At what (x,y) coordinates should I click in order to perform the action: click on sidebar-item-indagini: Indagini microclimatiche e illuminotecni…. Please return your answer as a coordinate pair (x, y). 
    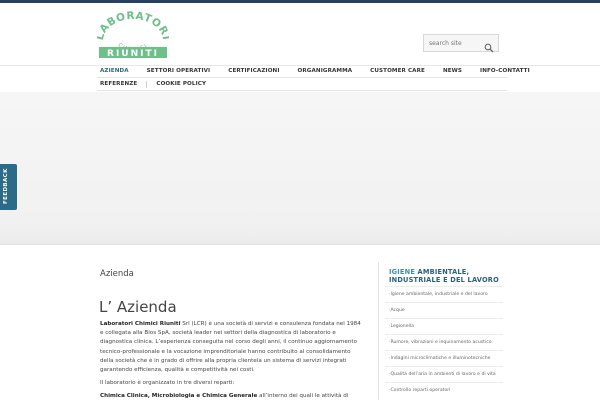
    Looking at the image, I should click on (444, 358).